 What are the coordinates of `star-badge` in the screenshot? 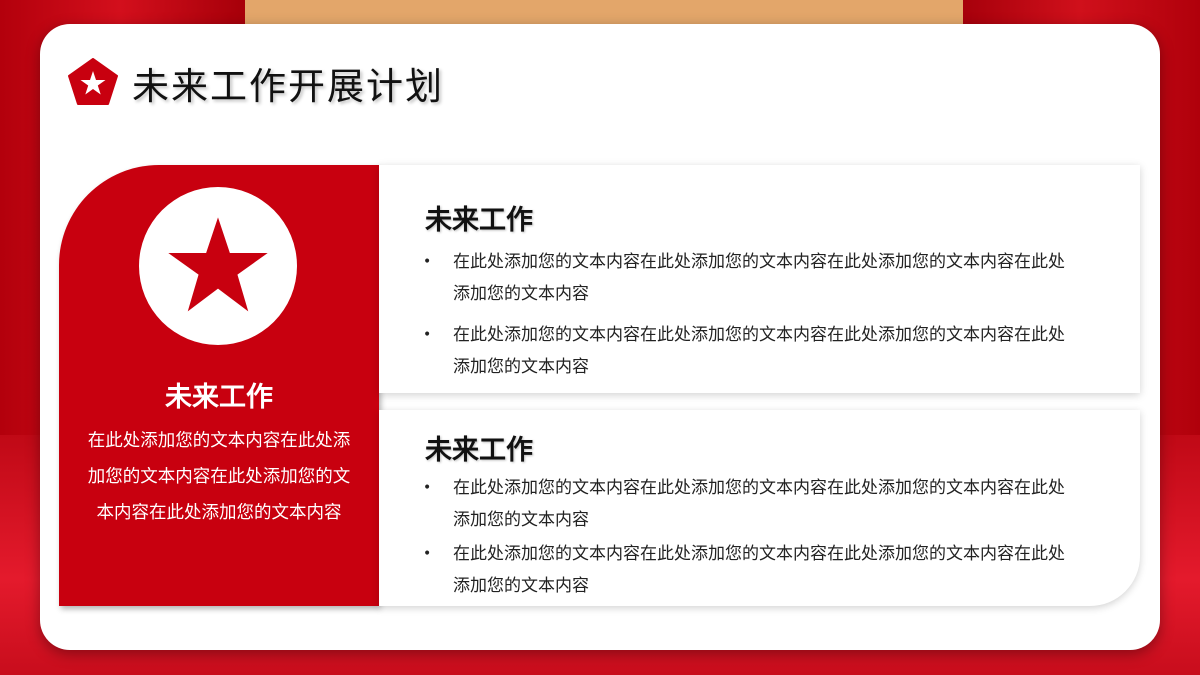 It's located at (218, 266).